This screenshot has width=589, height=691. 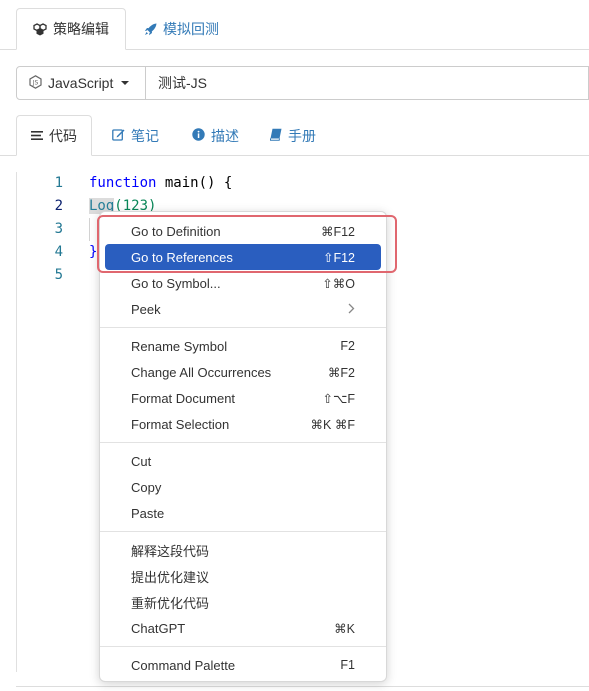 I want to click on keyword-function: function, so click(x=123, y=183).